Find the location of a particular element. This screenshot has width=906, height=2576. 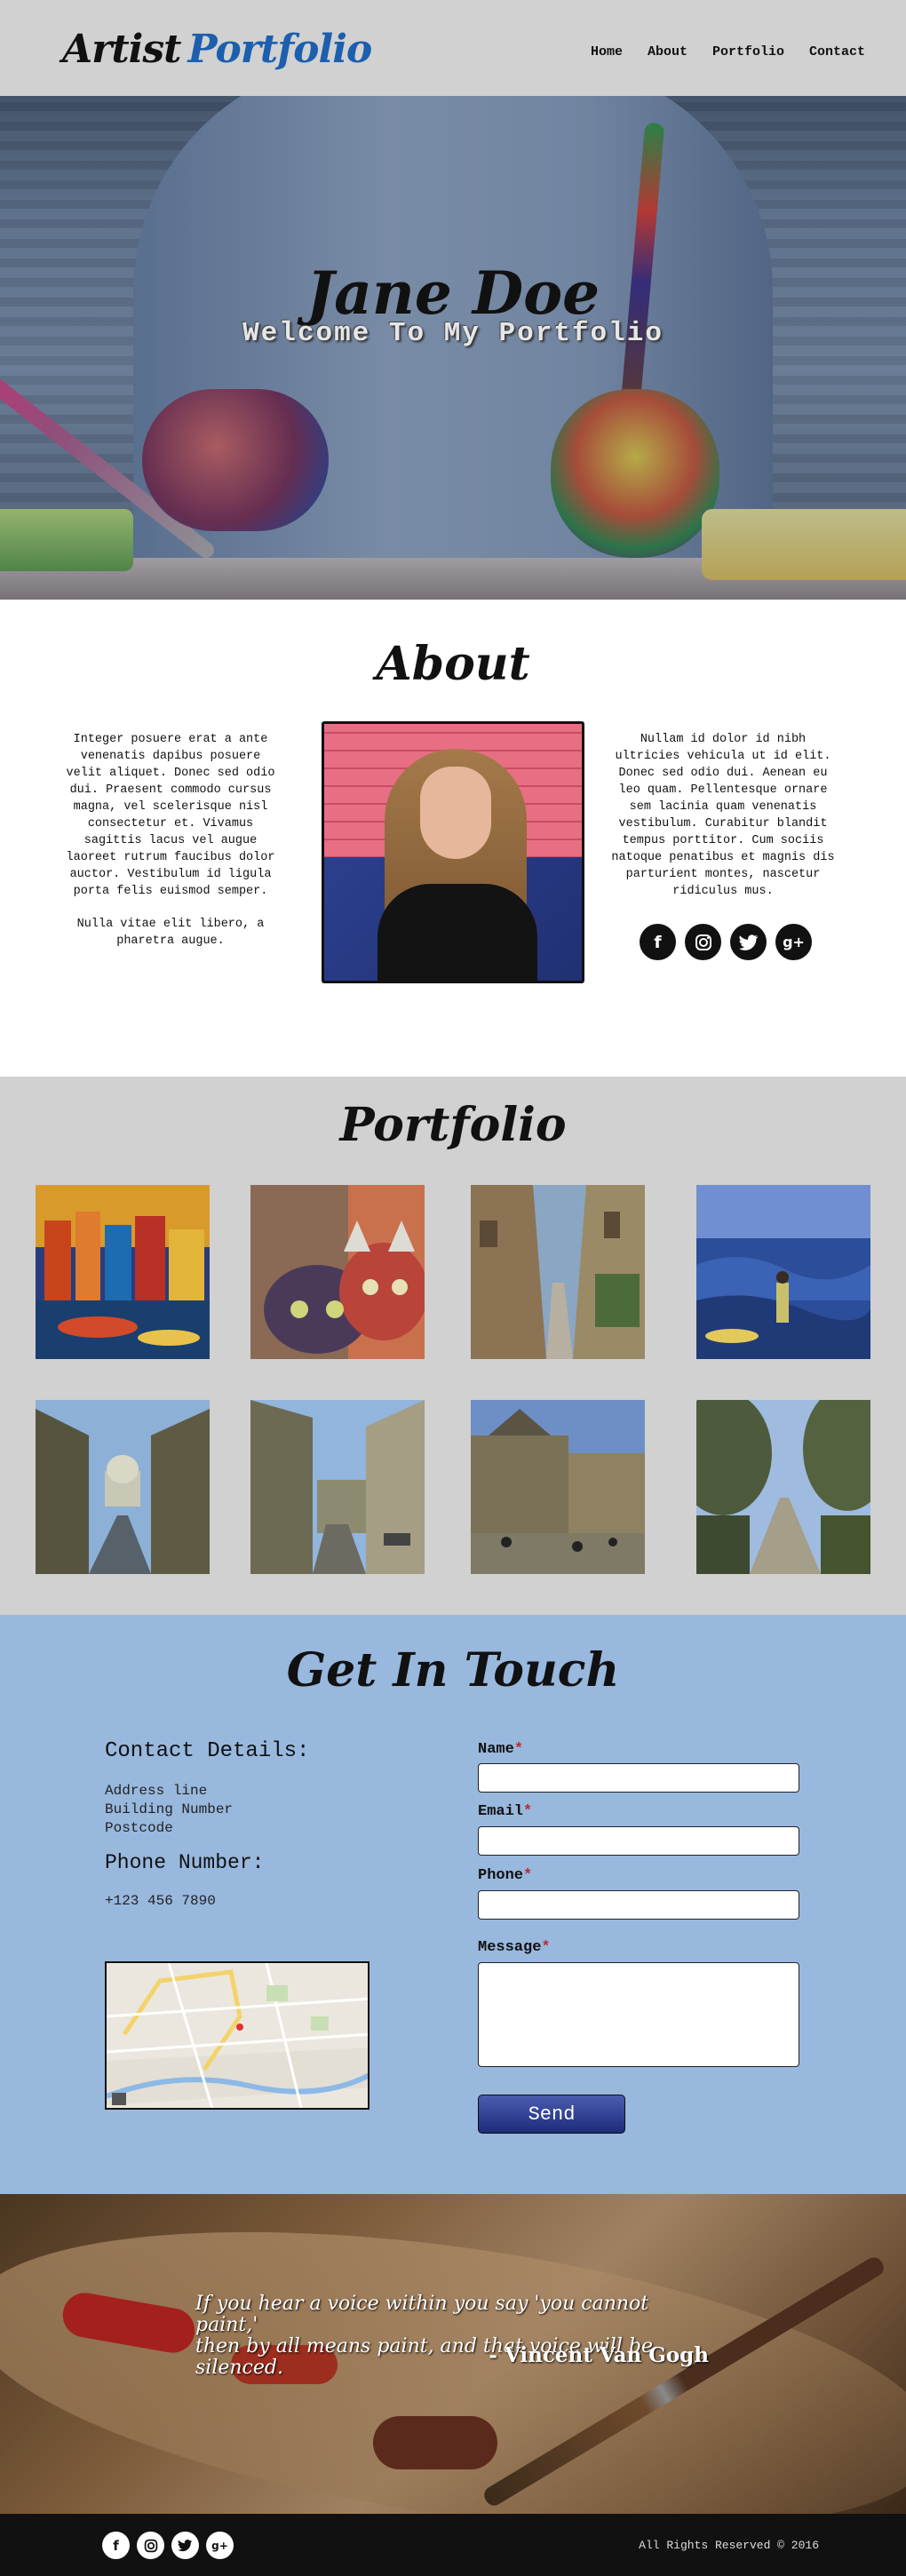

message-label-text: Message is located at coordinates (510, 1947).